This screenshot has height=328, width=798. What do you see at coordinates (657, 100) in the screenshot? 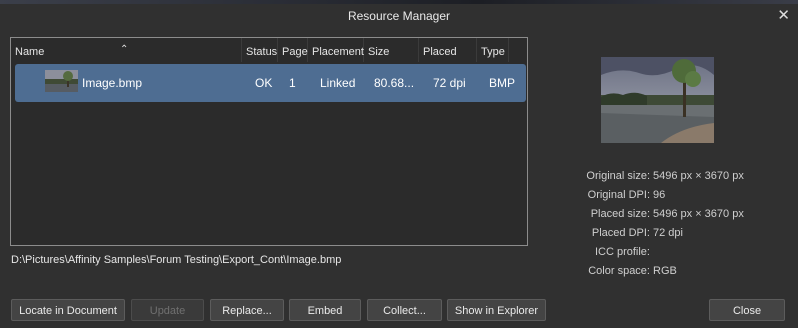
I see `image-preview` at bounding box center [657, 100].